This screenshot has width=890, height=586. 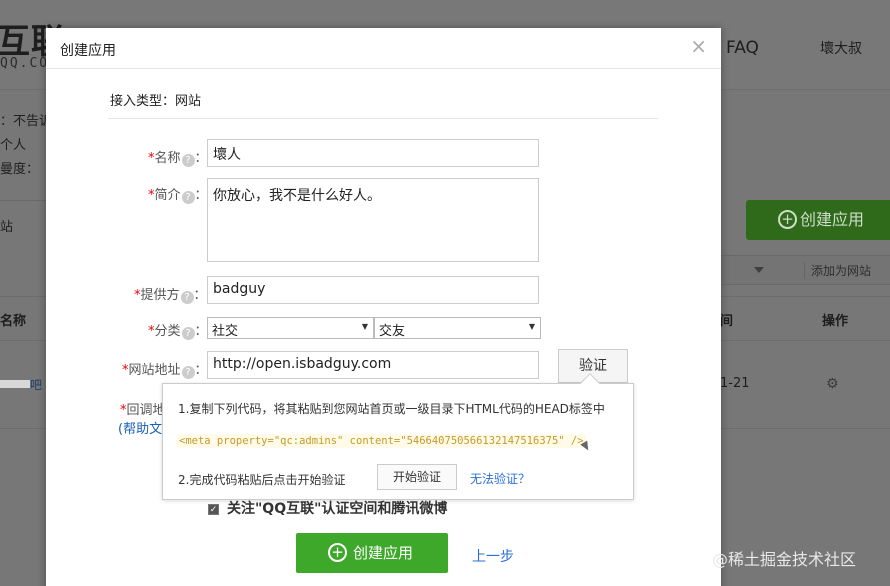 I want to click on bg-col-name: 名称, so click(x=13, y=321).